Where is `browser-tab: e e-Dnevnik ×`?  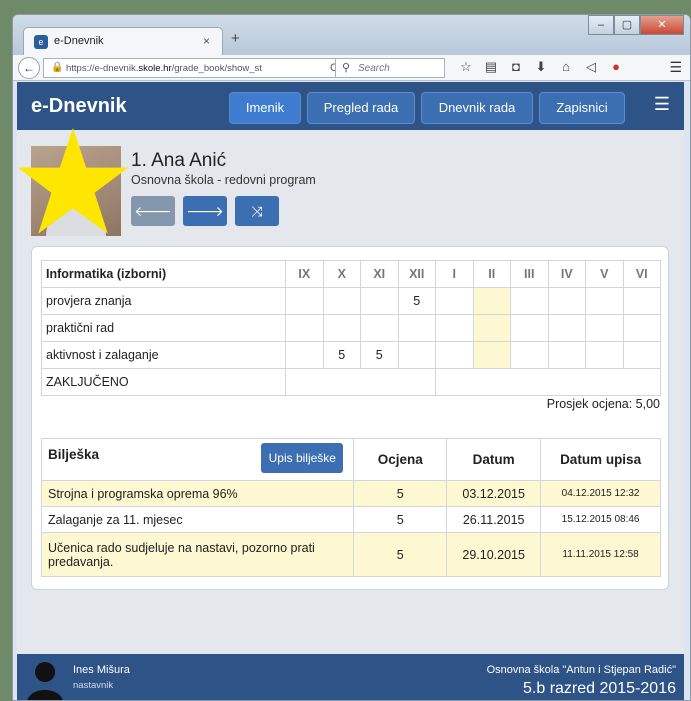
browser-tab: e e-Dnevnik × is located at coordinates (123, 41).